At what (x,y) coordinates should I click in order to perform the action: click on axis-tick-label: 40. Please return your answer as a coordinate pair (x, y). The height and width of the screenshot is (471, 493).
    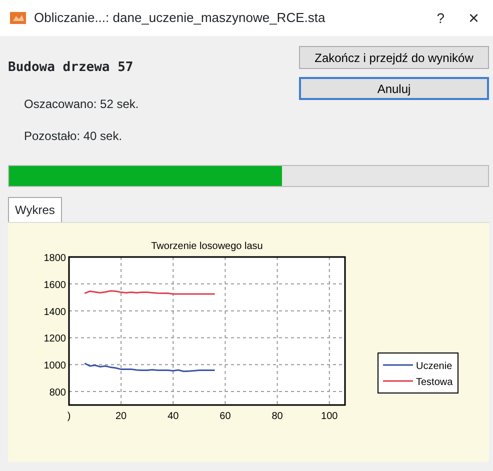
    Looking at the image, I should click on (173, 416).